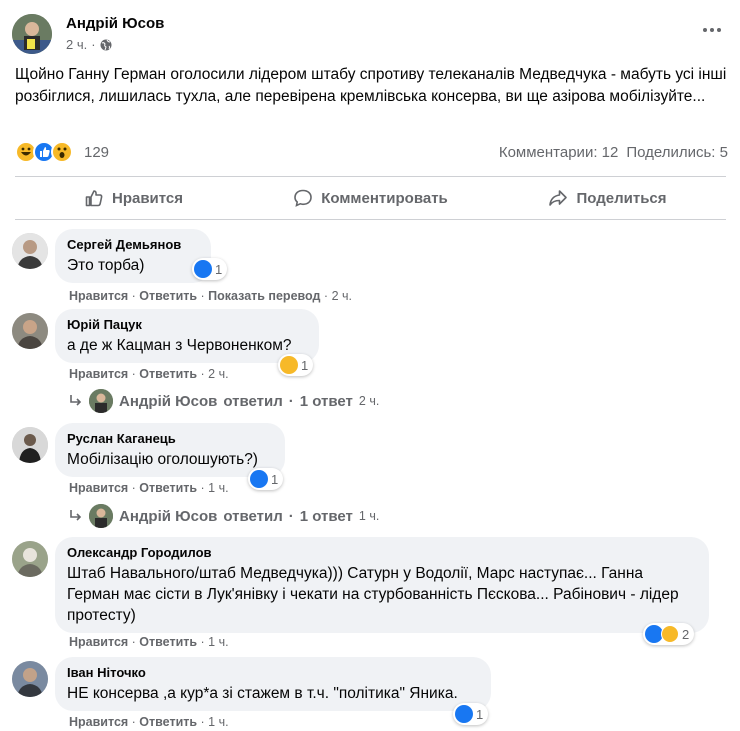 Image resolution: width=740 pixels, height=731 pixels. I want to click on like-icon, so click(94, 198).